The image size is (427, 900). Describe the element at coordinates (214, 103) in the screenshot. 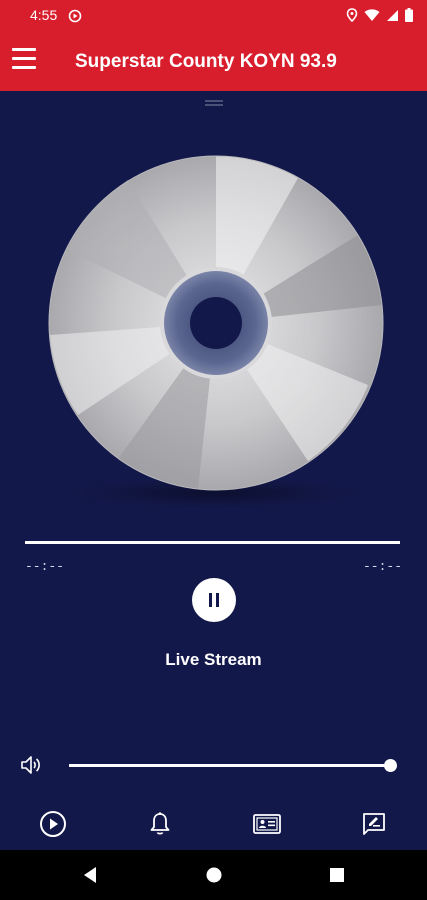

I see `drag-handle` at that location.